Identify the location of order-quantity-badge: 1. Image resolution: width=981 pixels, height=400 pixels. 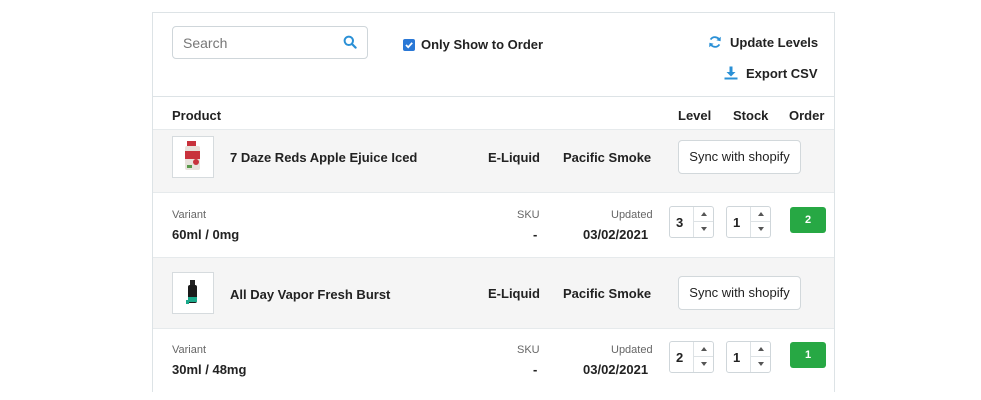
(808, 355).